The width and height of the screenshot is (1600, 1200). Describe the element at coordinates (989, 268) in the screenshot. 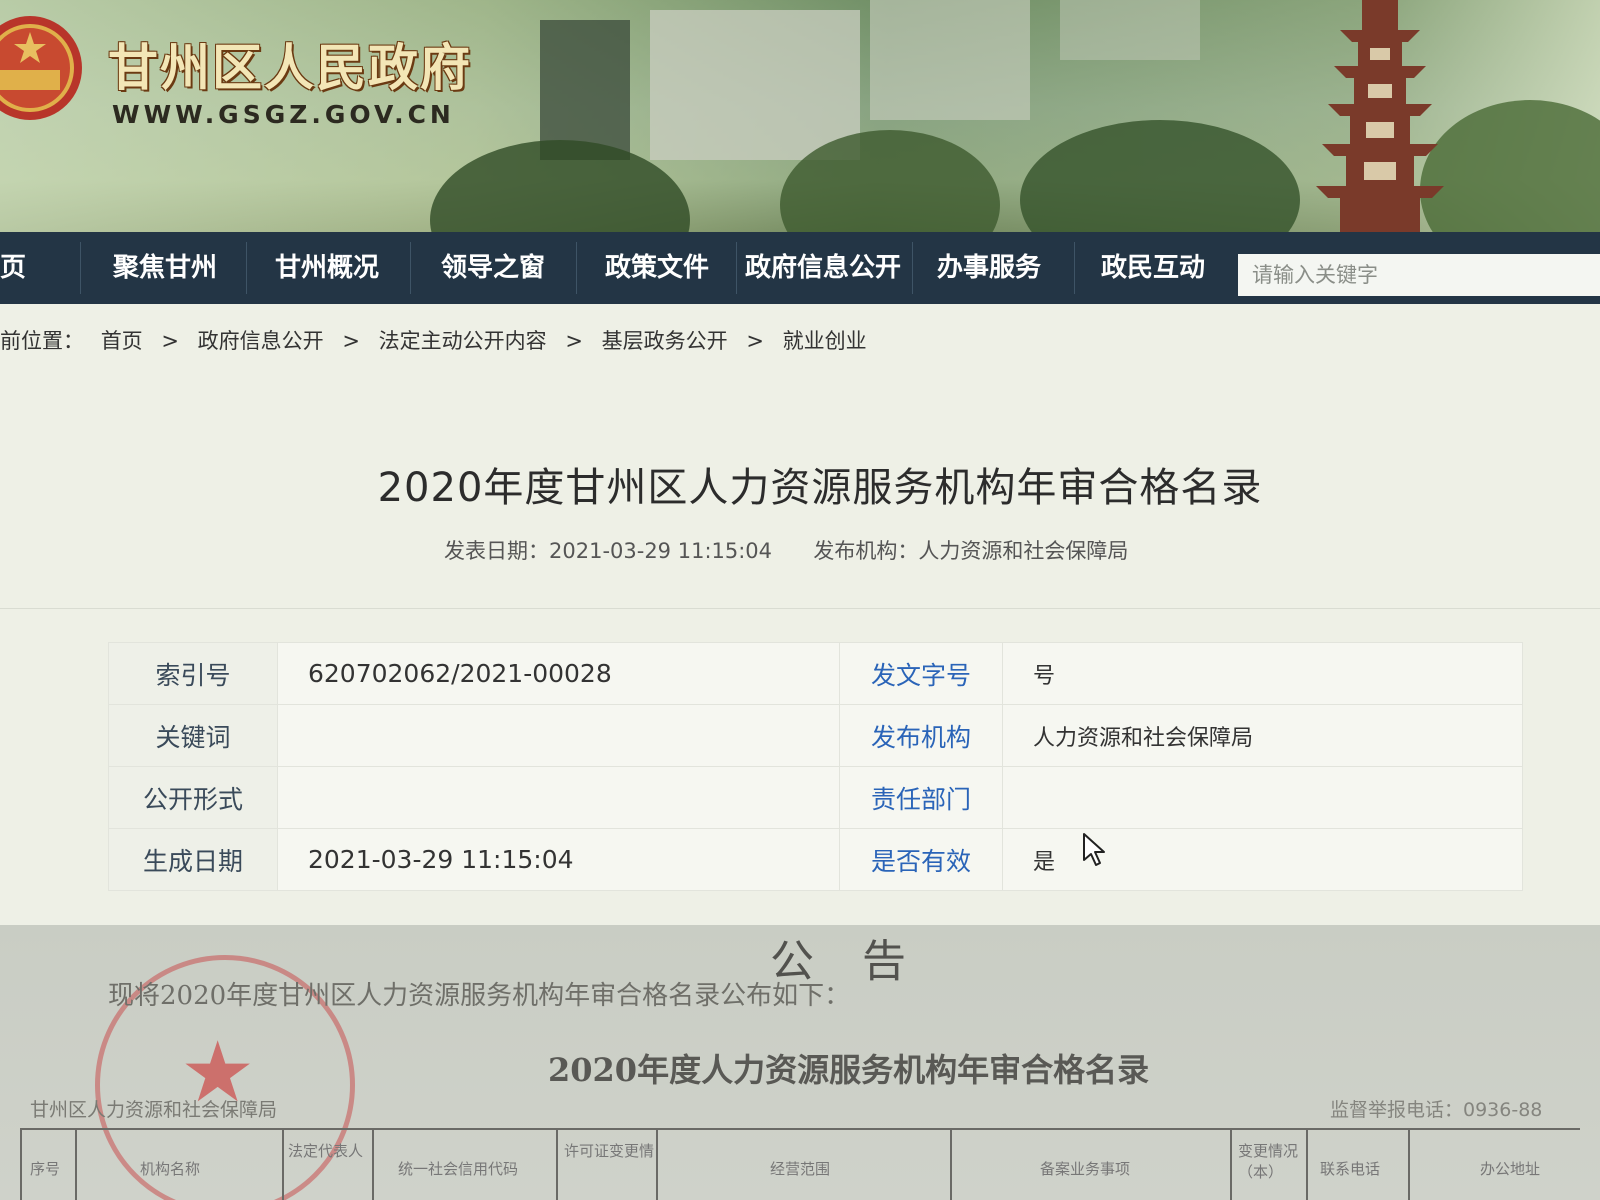

I see `nav-item-services: 办事服务` at that location.